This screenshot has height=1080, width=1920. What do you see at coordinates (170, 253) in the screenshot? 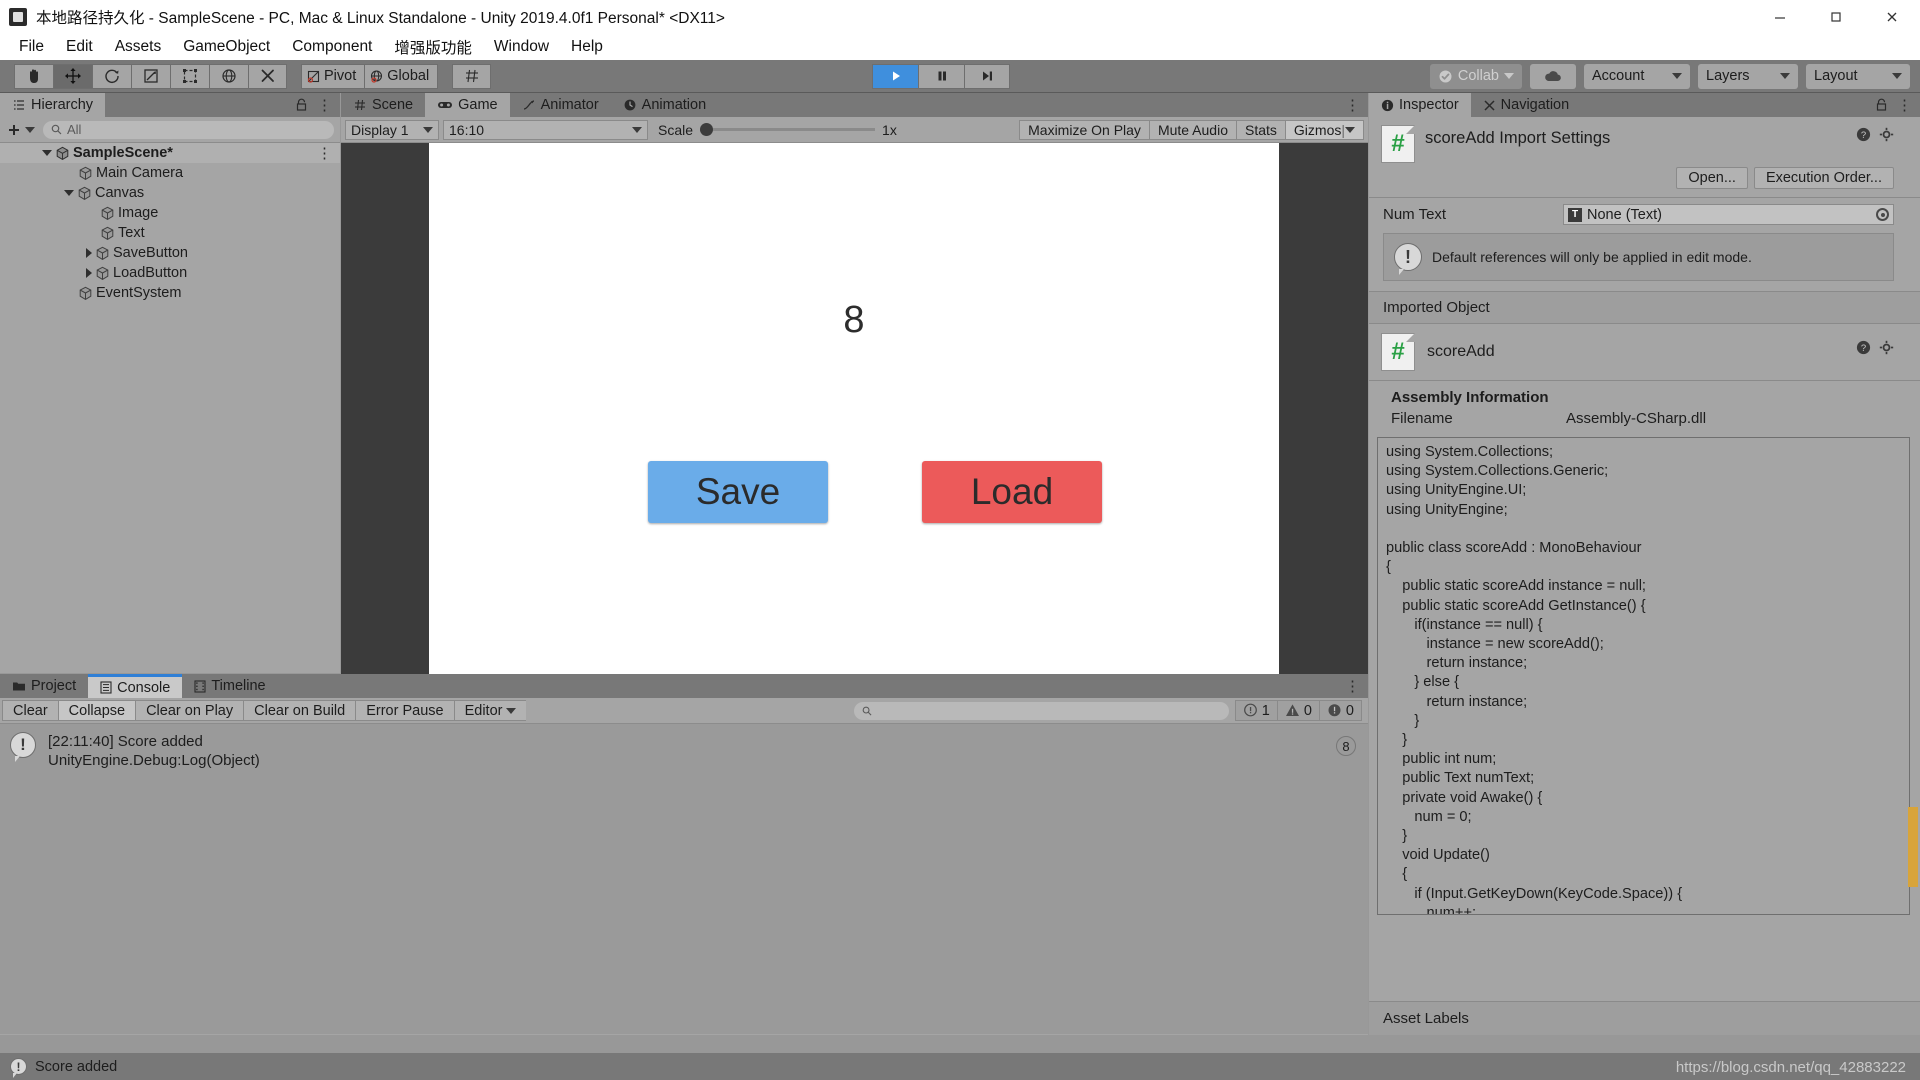
I see `hierarchy-row-savebutton: SaveButton` at bounding box center [170, 253].